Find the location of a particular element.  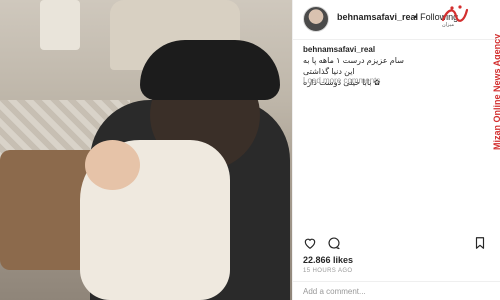

heart-icon is located at coordinates (310, 243).